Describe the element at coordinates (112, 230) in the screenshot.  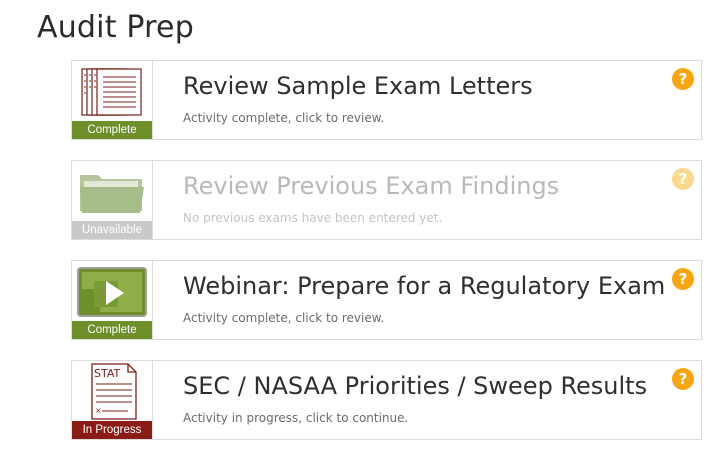
I see `status-badge: Unavailable` at that location.